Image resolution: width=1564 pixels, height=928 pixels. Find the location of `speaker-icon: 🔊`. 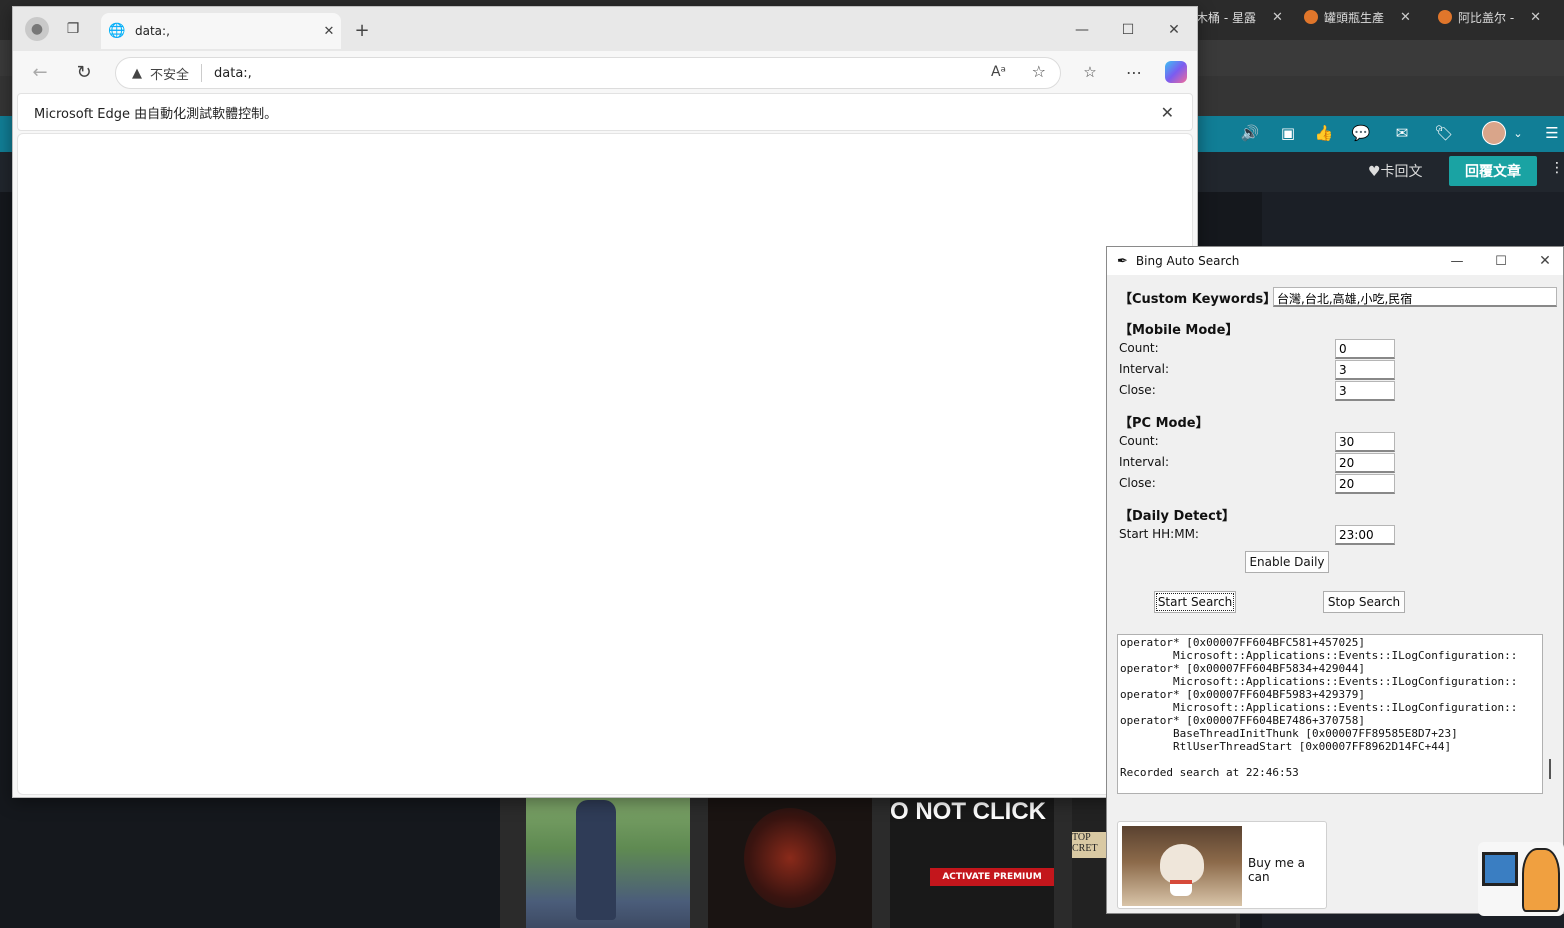

speaker-icon: 🔊 is located at coordinates (1250, 133).